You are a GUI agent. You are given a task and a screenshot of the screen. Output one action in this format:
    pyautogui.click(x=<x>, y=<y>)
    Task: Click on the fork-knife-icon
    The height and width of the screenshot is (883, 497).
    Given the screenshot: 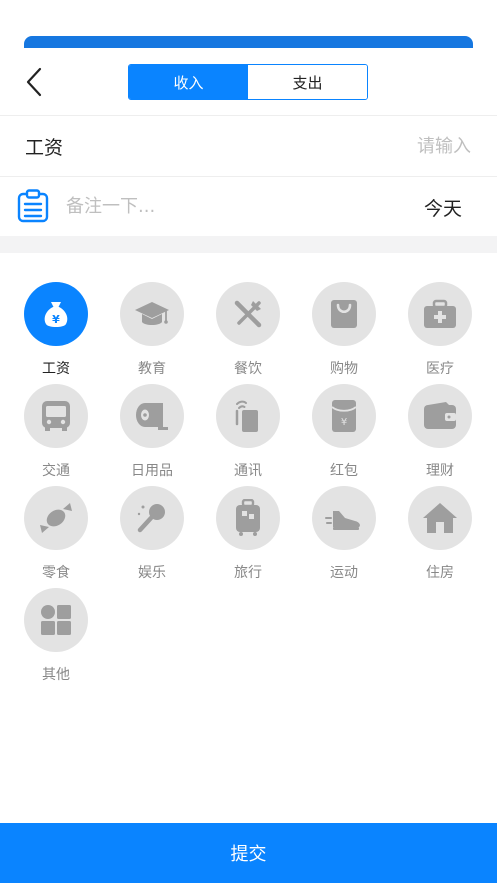 What is the action you would take?
    pyautogui.click(x=248, y=314)
    